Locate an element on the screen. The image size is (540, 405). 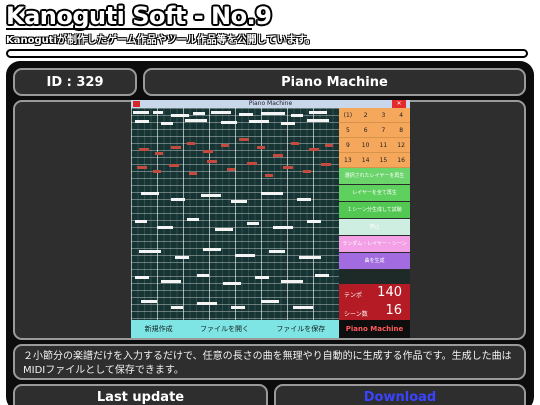
app-credit: Piano Machine is located at coordinates (374, 329).